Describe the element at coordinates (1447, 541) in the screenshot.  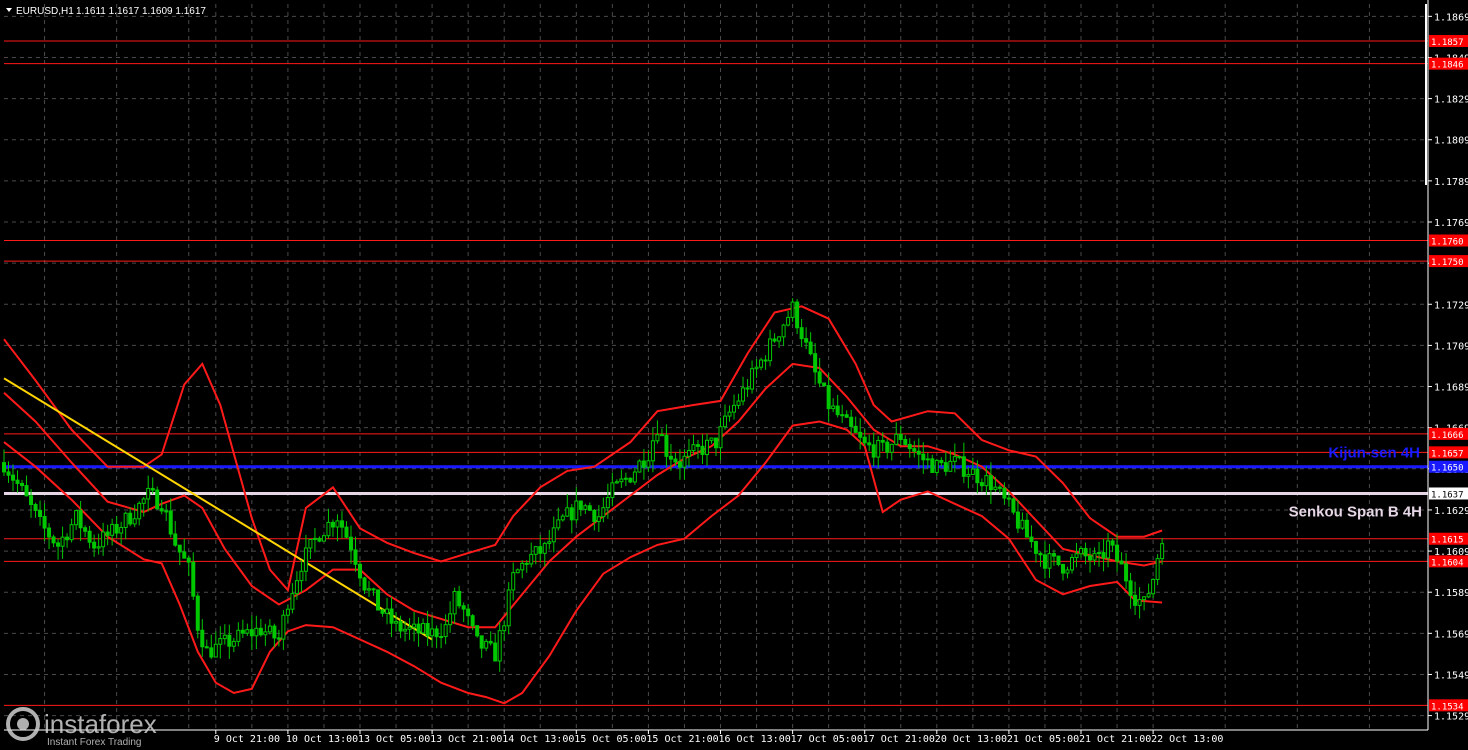
I see `level-price-label: 1.1615` at that location.